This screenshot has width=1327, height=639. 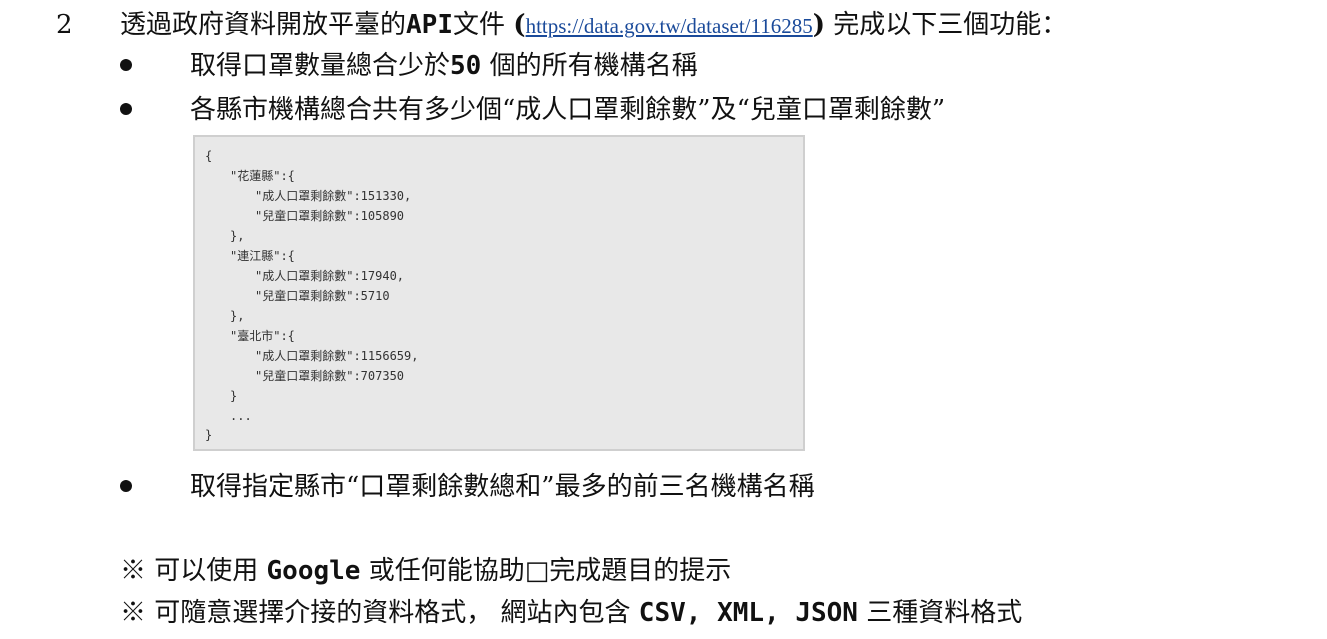 I want to click on item-number: 2, so click(x=64, y=25).